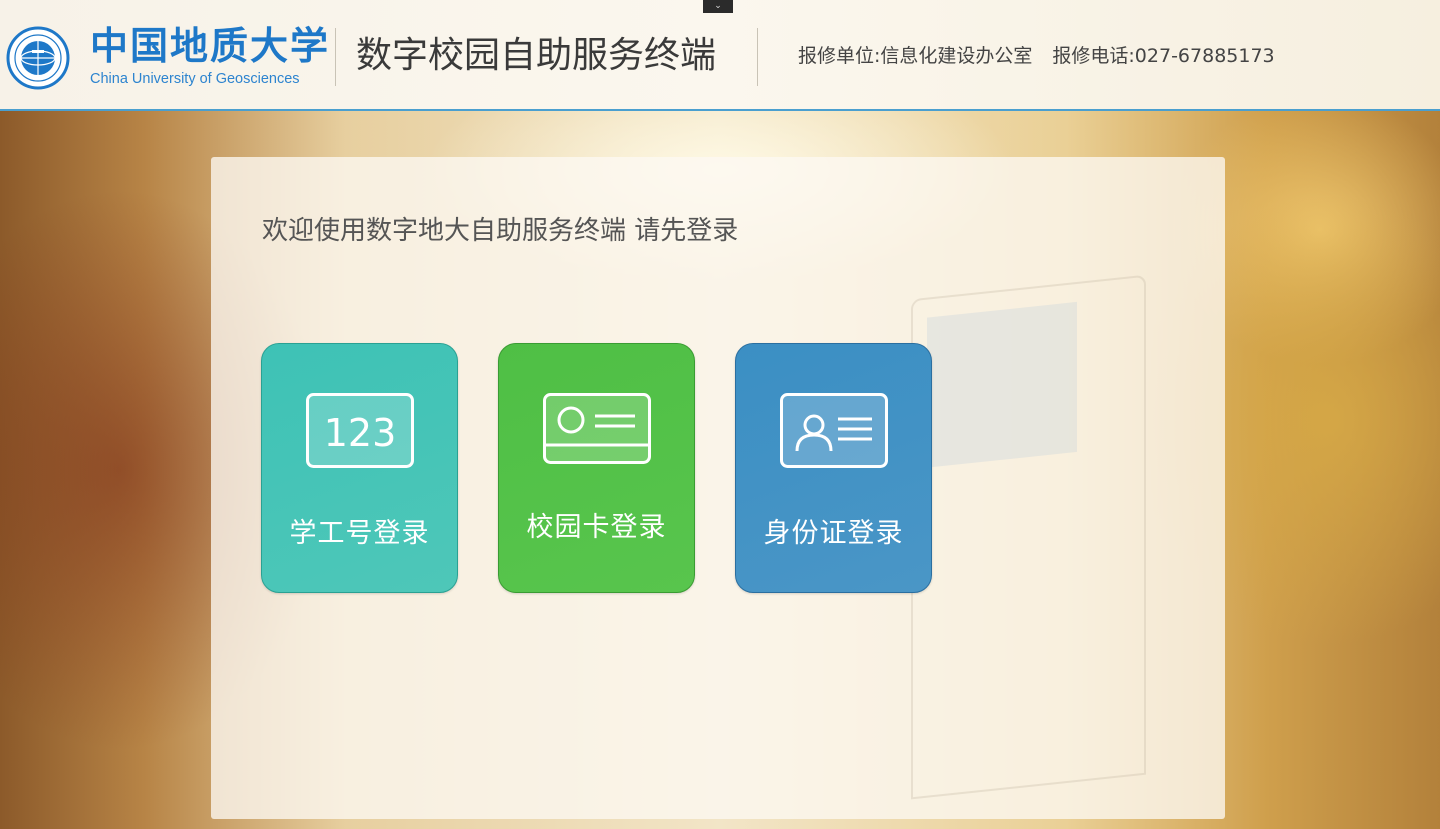 The image size is (1440, 829). What do you see at coordinates (500, 231) in the screenshot?
I see `welcome-message: 欢迎使用数字地大自助服务终端 请先登录` at bounding box center [500, 231].